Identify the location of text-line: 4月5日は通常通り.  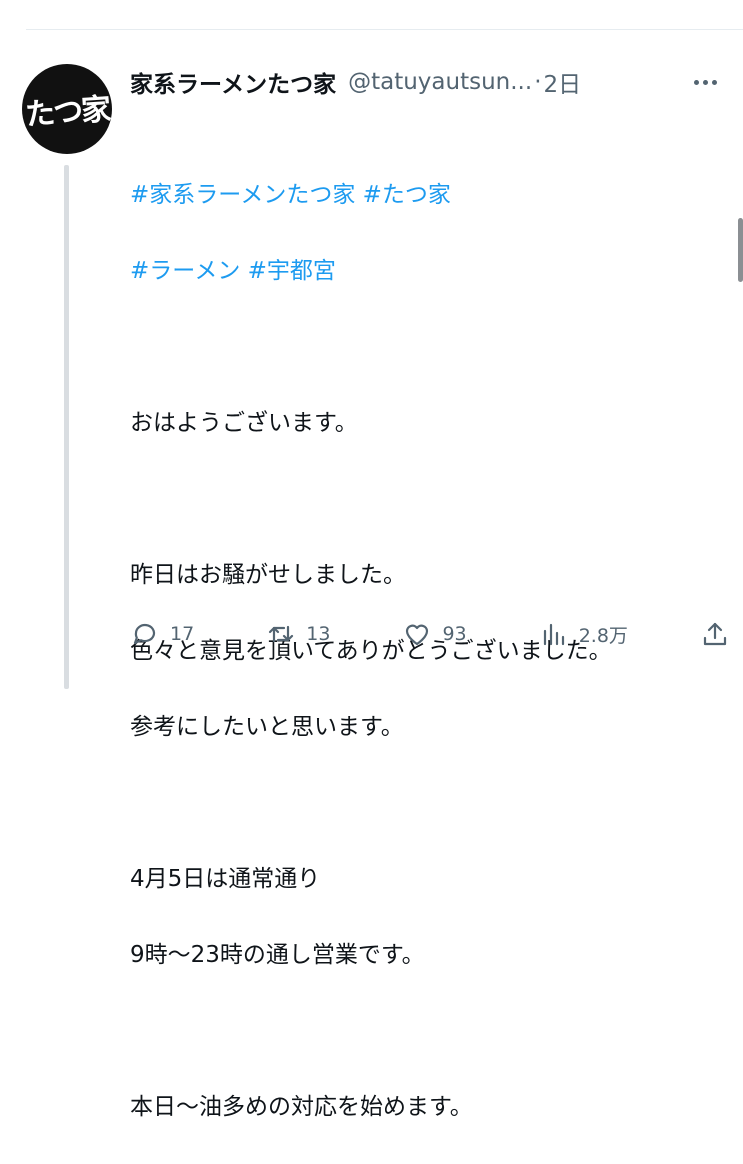
(225, 879).